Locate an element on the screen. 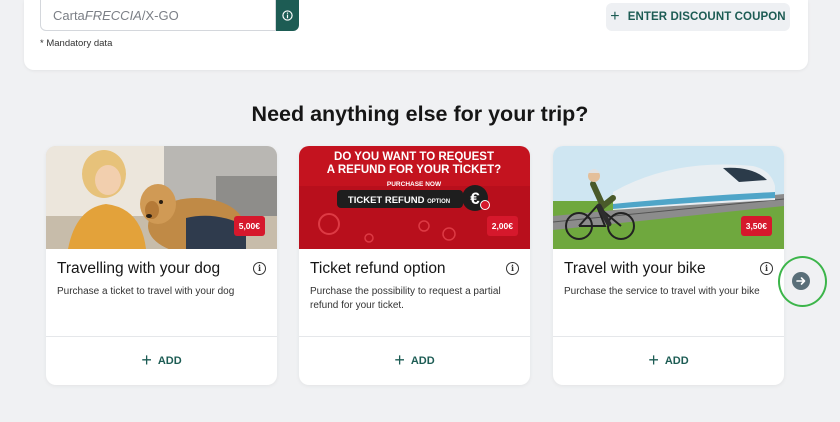 This screenshot has height=422, width=840. loyalty-card-field: Carta FRECCIA/X-GO is located at coordinates (158, 15).